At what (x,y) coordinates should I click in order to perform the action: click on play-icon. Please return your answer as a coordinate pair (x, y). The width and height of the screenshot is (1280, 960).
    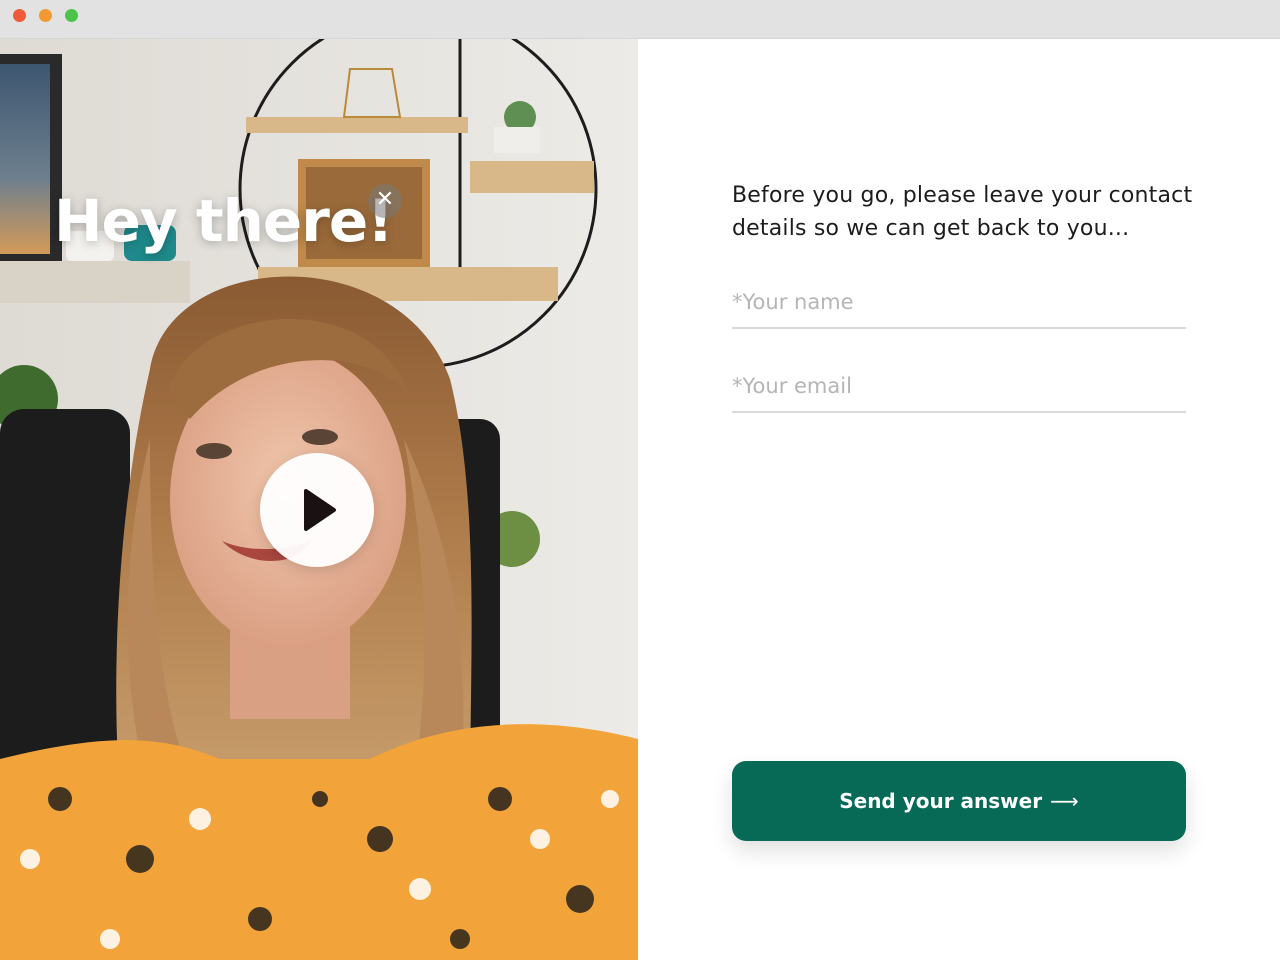
    Looking at the image, I should click on (320, 510).